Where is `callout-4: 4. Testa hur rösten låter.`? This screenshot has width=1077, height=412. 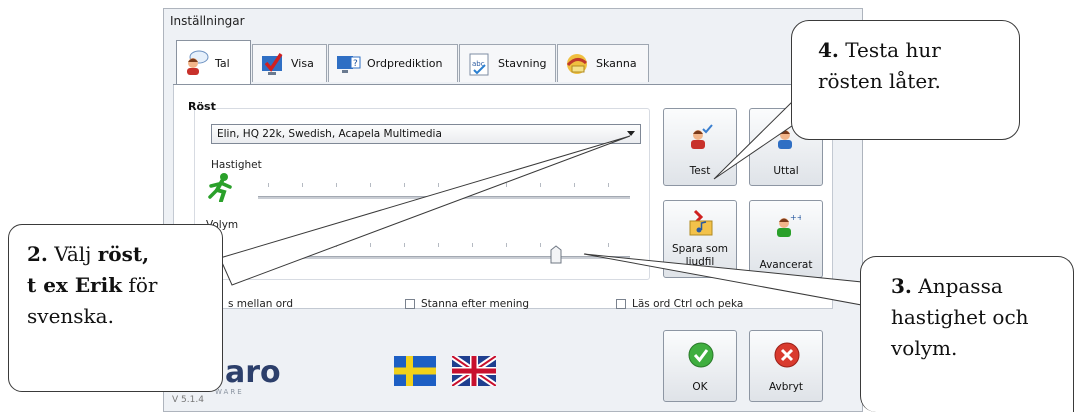 callout-4: 4. Testa hur rösten låter. is located at coordinates (905, 80).